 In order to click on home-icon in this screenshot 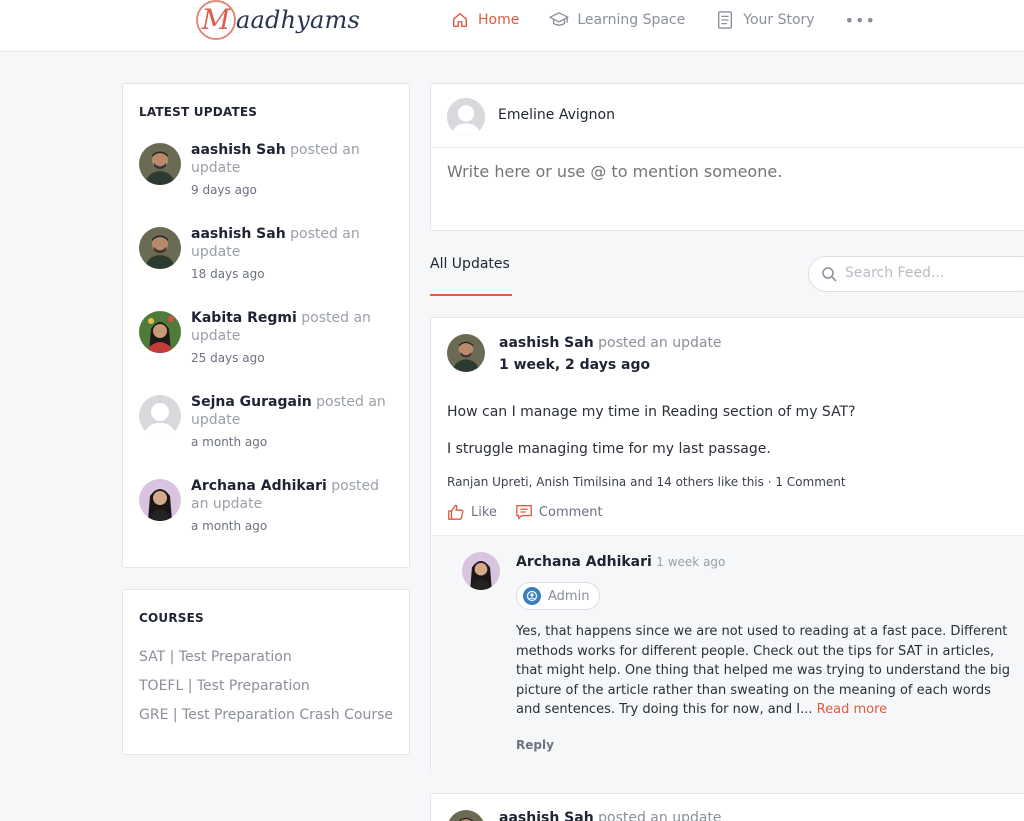, I will do `click(460, 20)`.